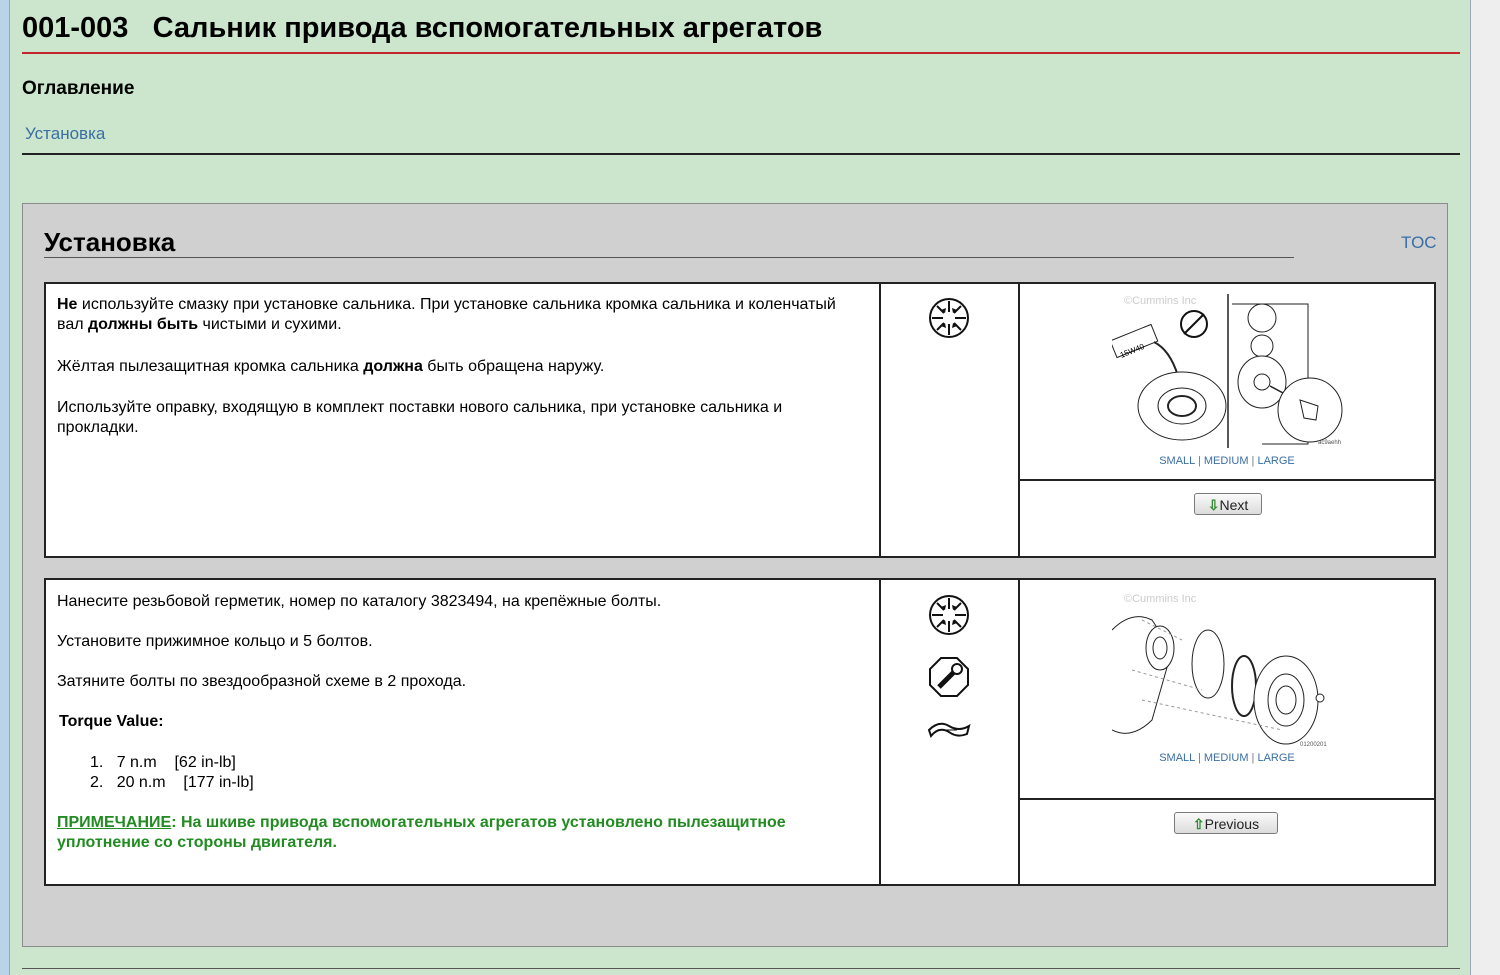 This screenshot has width=1500, height=975. Describe the element at coordinates (163, 762) in the screenshot. I see `torque-value-item: 1. 7 n.m [62 in-lb]` at that location.